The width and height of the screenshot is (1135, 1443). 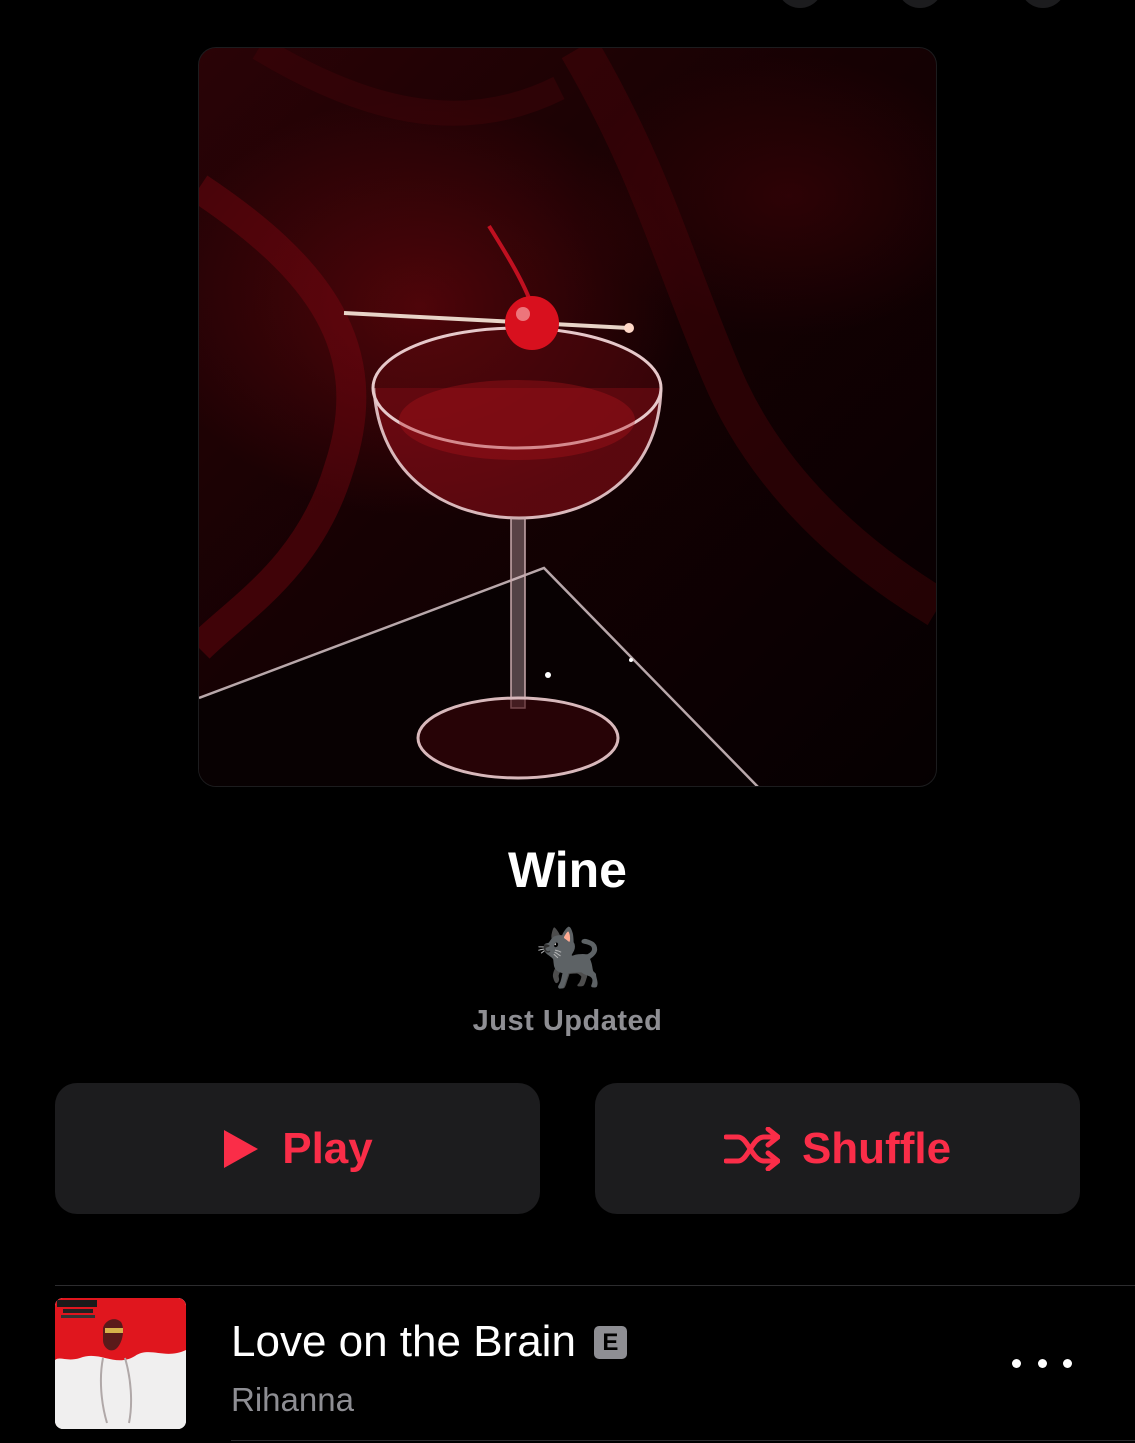 What do you see at coordinates (1043, 4) in the screenshot?
I see `top-button-right` at bounding box center [1043, 4].